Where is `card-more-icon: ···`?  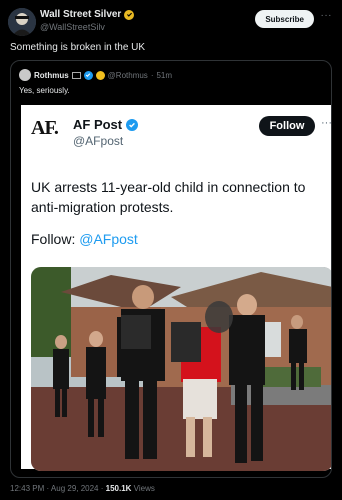
card-more-icon: ··· is located at coordinates (326, 123).